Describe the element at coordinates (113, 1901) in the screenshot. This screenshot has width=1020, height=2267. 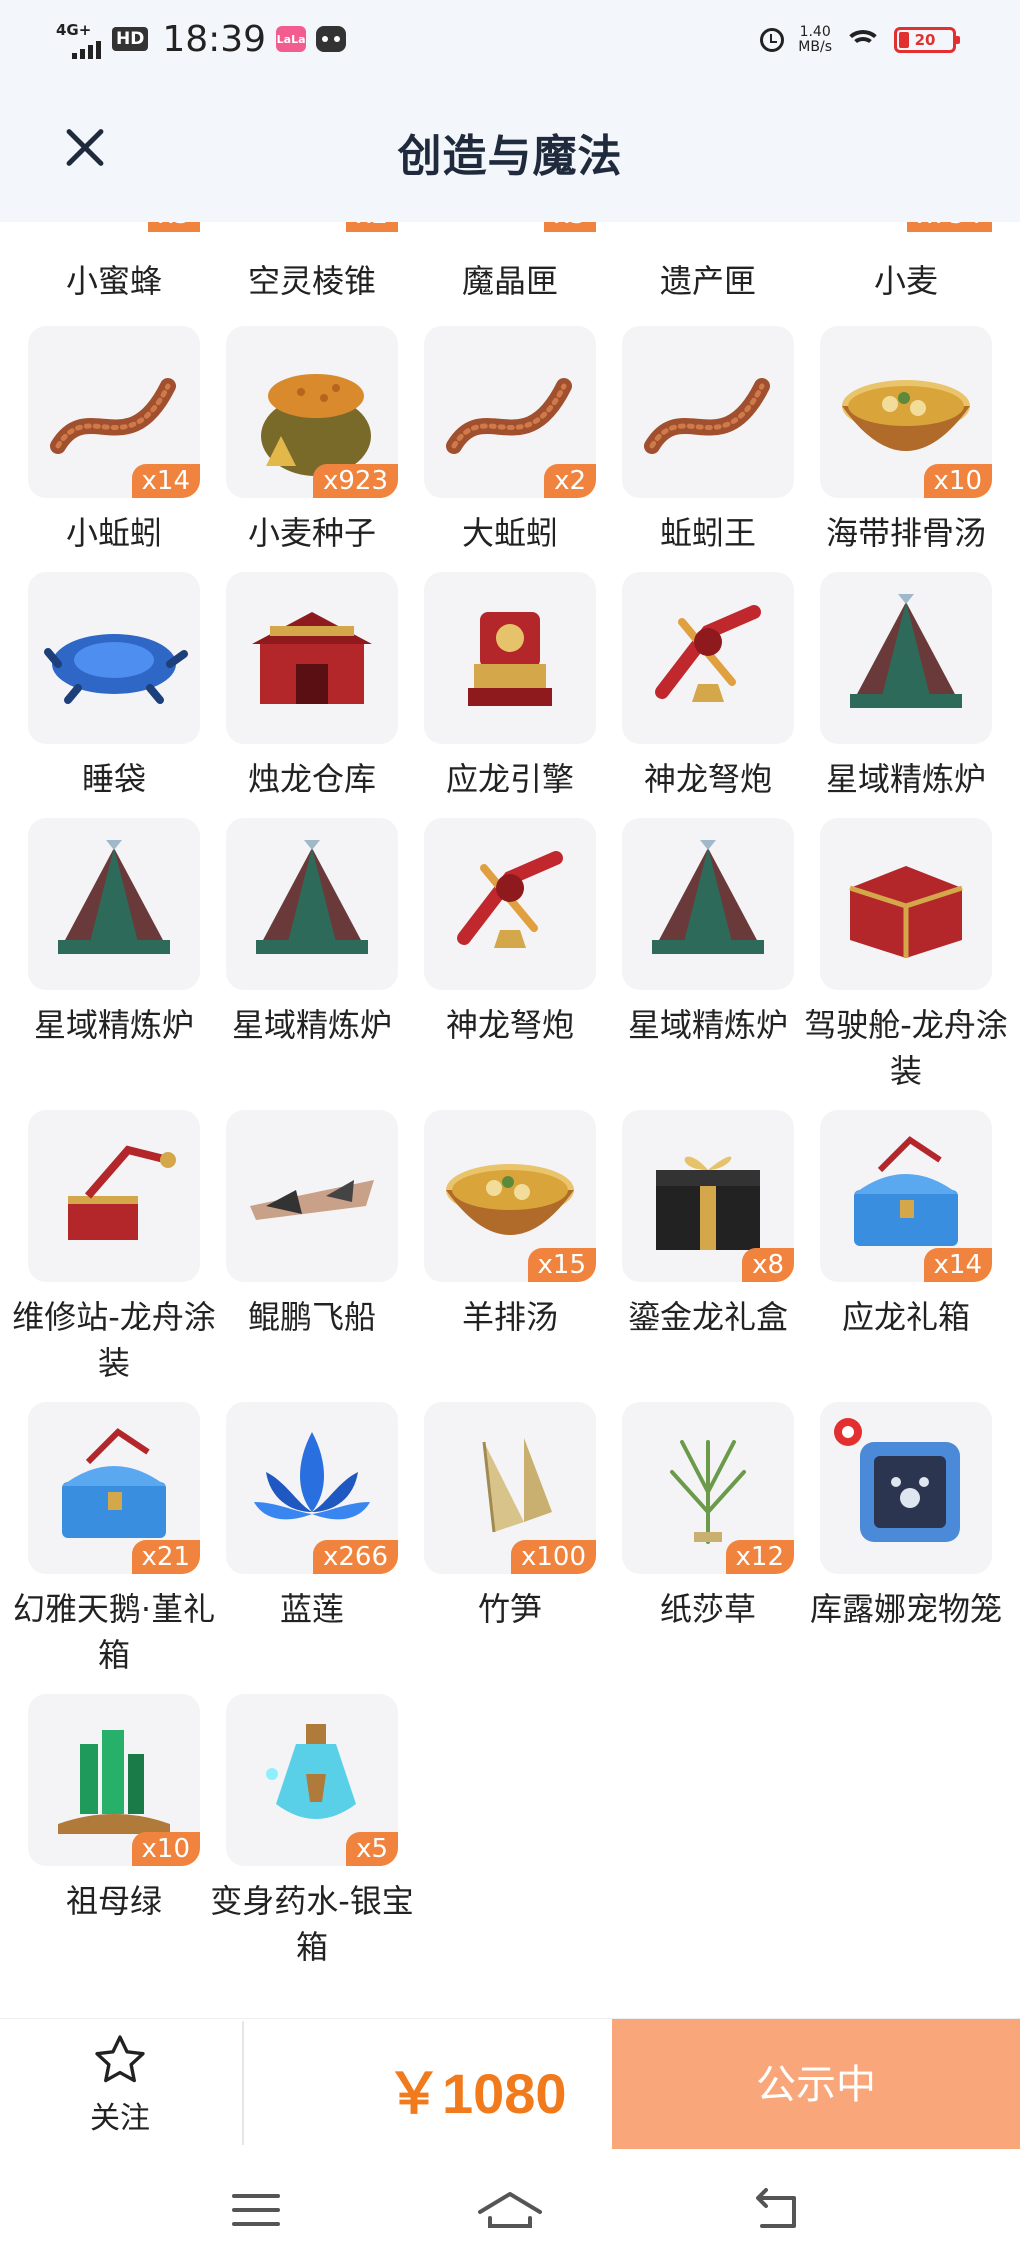
I see `item-name: 祖母绿` at that location.